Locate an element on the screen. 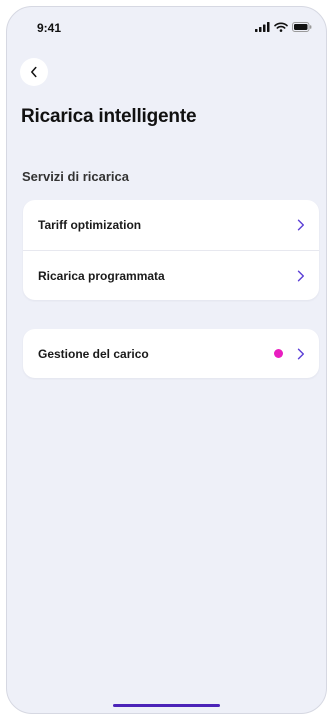 This screenshot has width=333, height=720. scheduled-charging-label: Ricarica programmata is located at coordinates (101, 275).